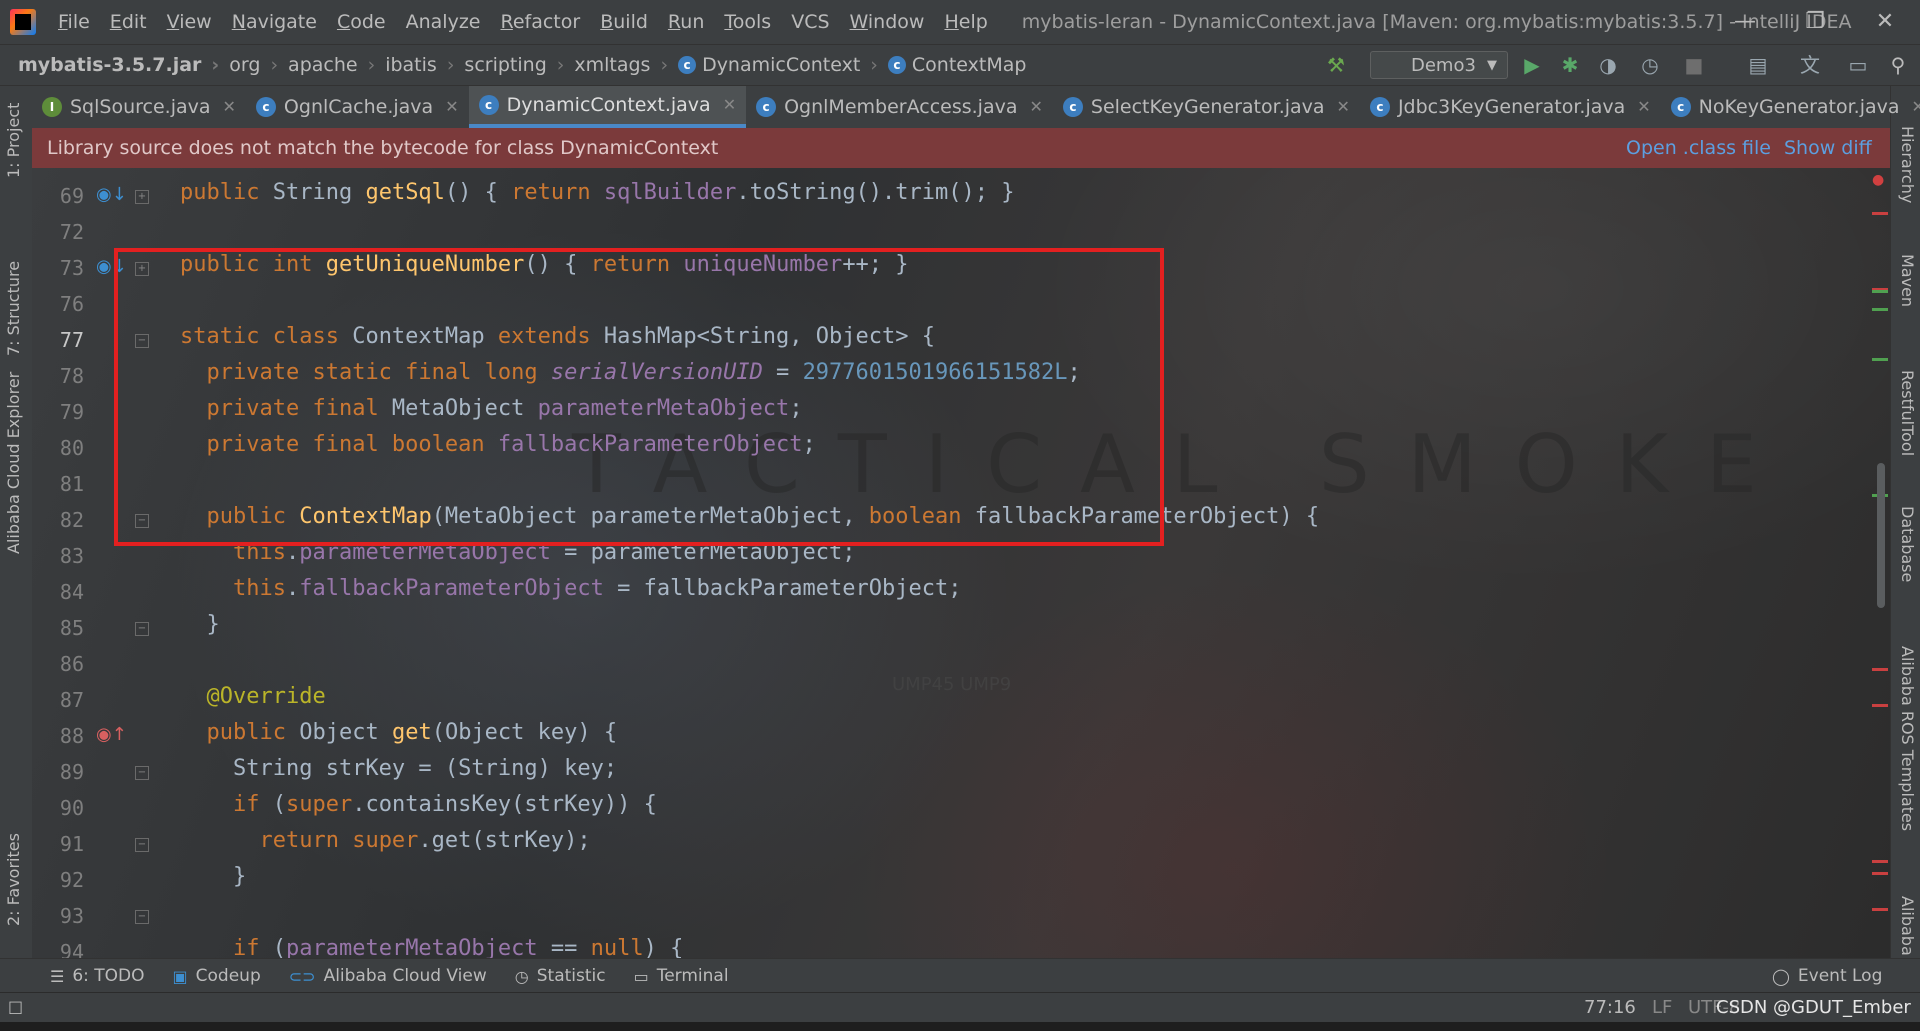  Describe the element at coordinates (1828, 148) in the screenshot. I see `show-diff-link: Show diff` at that location.